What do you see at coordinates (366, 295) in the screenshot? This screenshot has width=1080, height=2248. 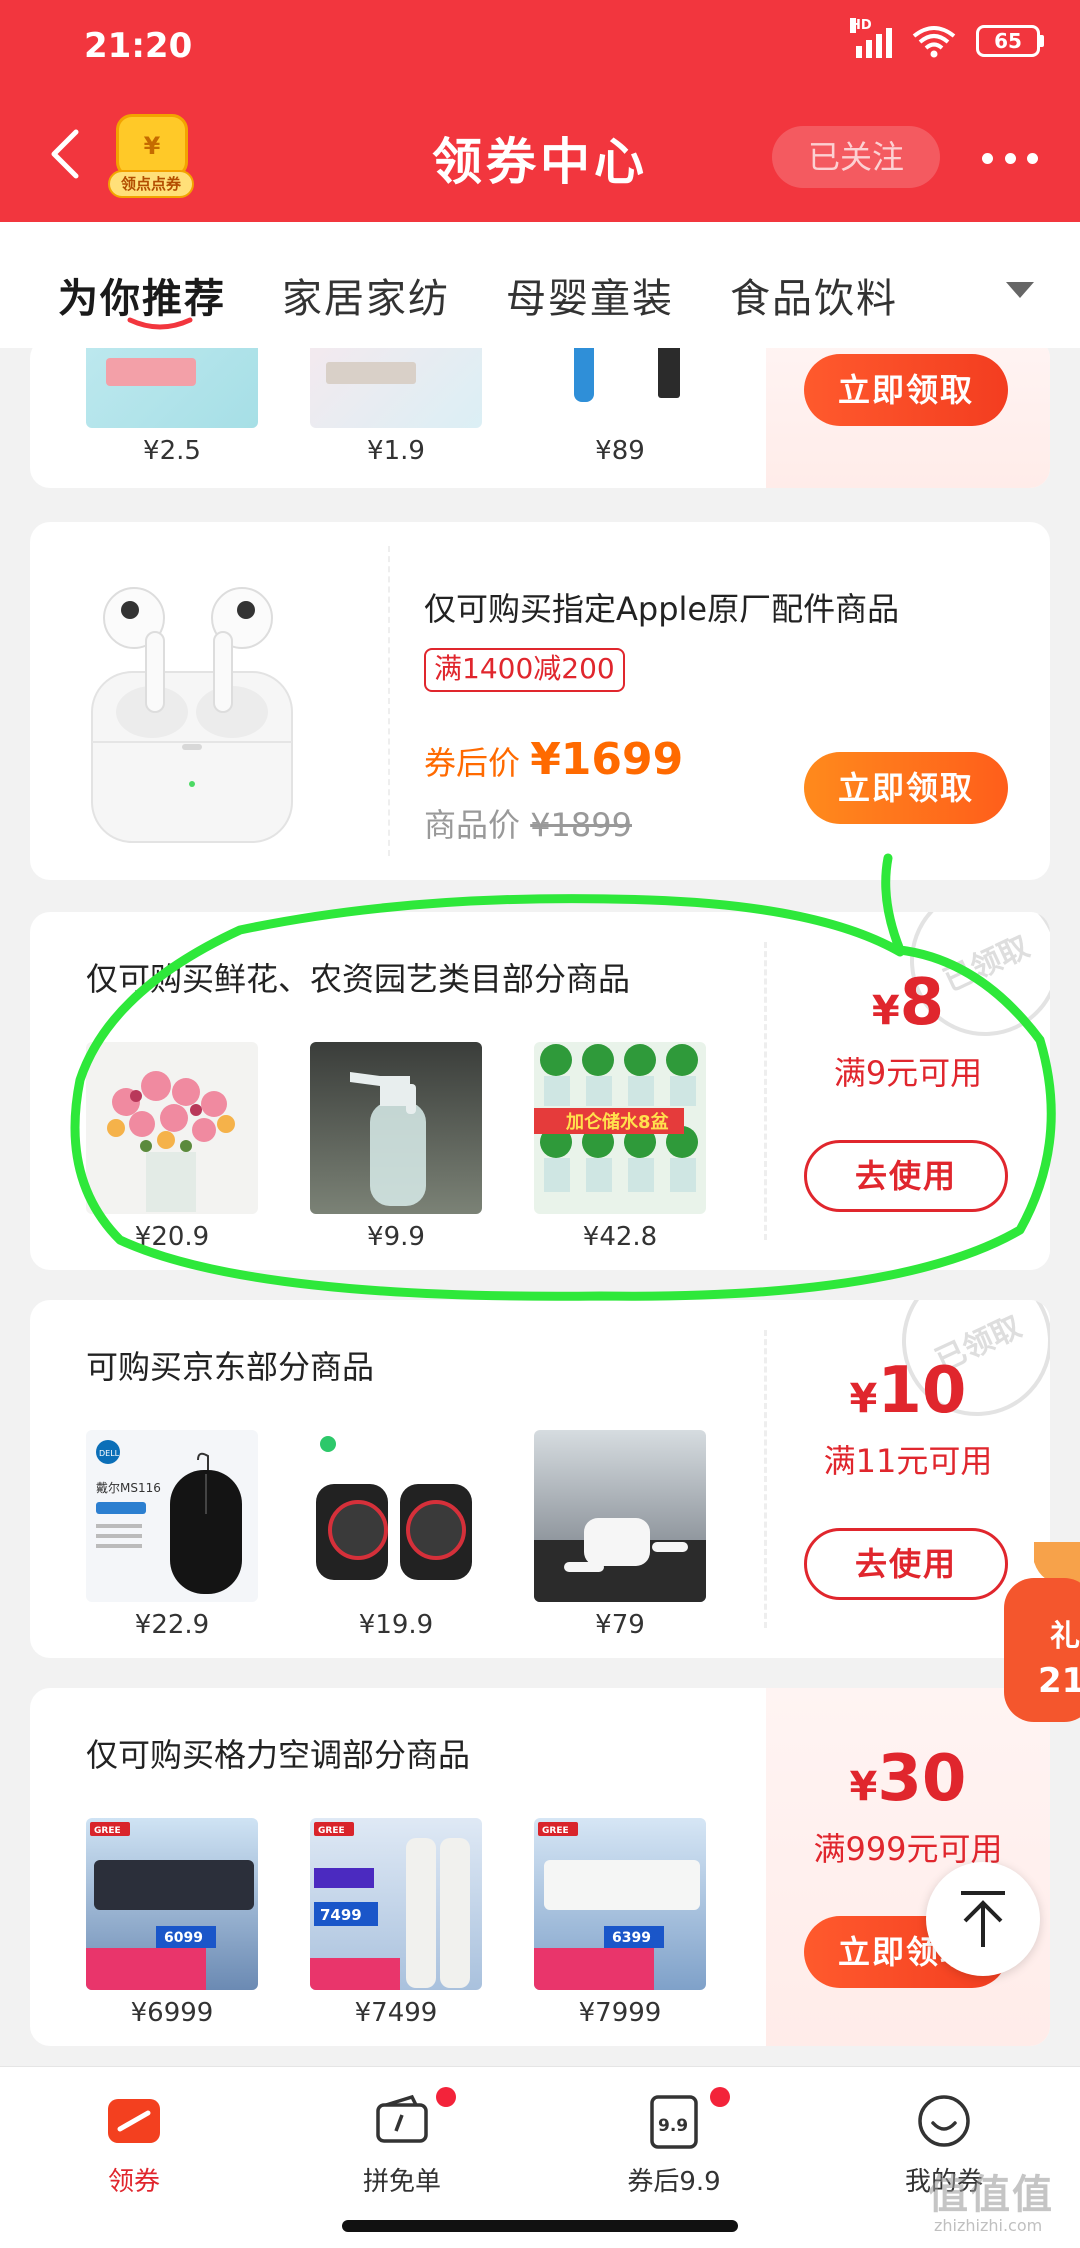 I see `tab-home: 家居家纺` at bounding box center [366, 295].